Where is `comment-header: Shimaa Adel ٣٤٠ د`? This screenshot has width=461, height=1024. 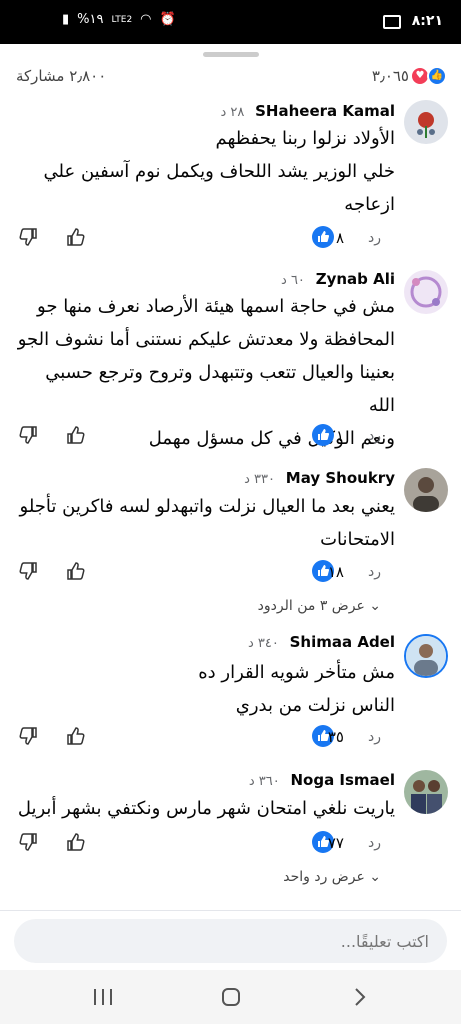
comment-header: Shimaa Adel ٣٤٠ د is located at coordinates (321, 642).